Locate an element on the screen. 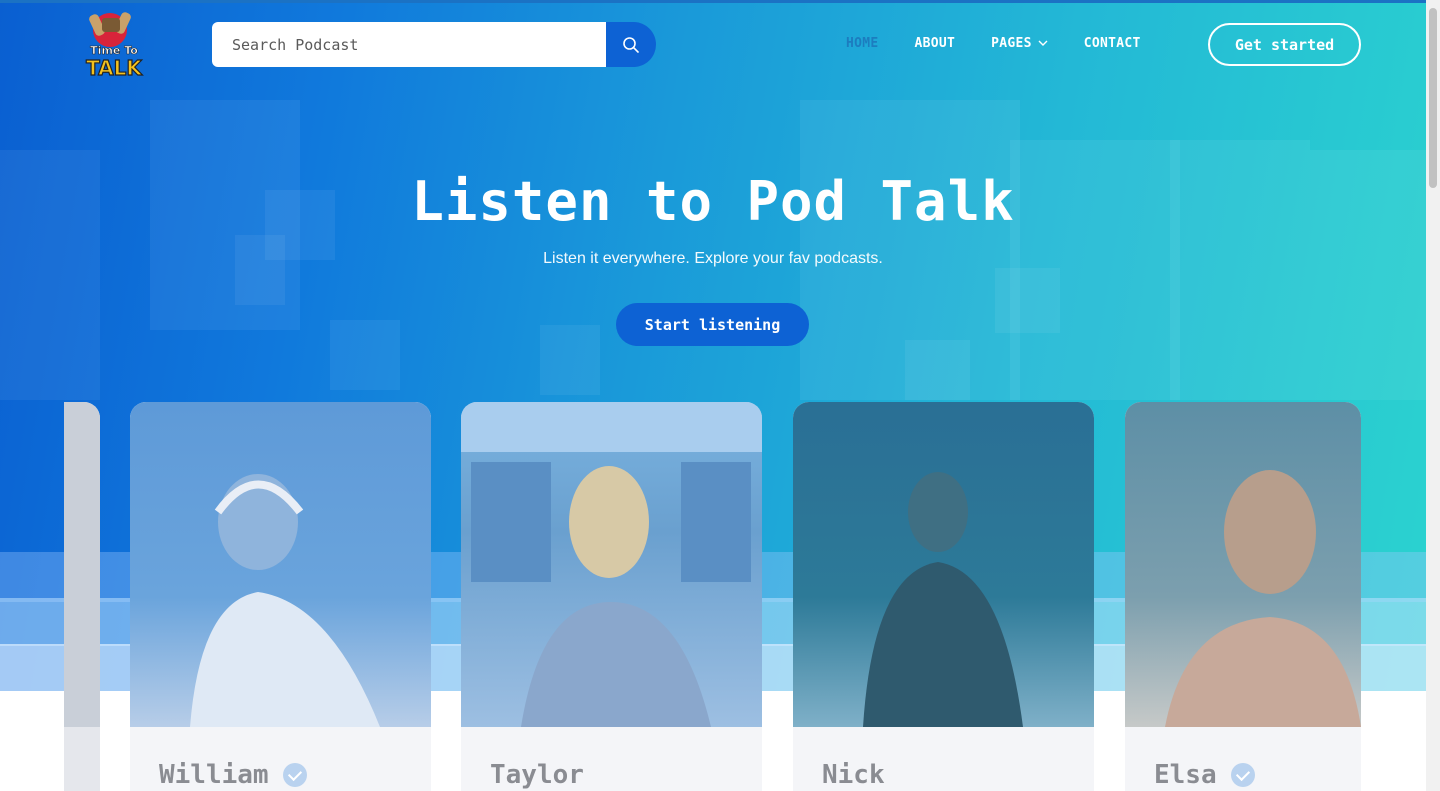 Image resolution: width=1440 pixels, height=791 pixels. search-input is located at coordinates (409, 44).